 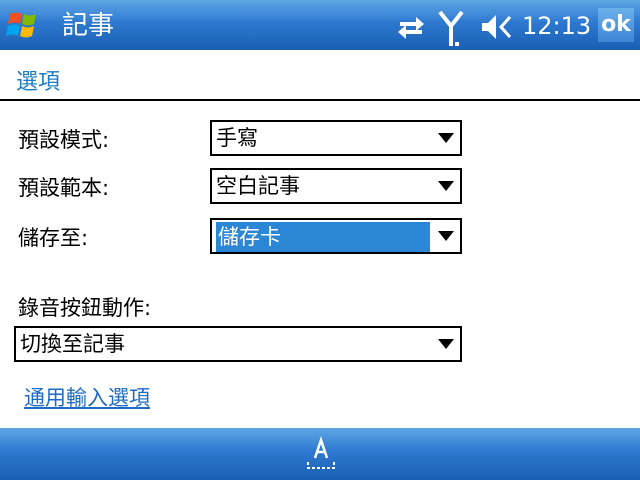 I want to click on default-mode-value: 手寫, so click(x=237, y=138).